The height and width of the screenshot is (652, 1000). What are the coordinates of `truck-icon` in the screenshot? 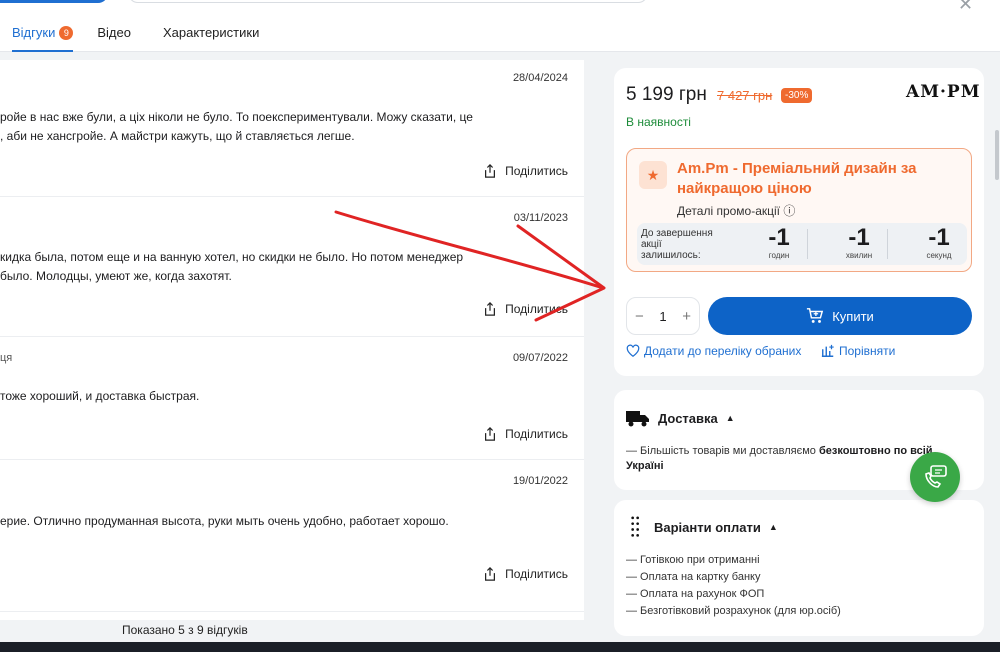 It's located at (638, 418).